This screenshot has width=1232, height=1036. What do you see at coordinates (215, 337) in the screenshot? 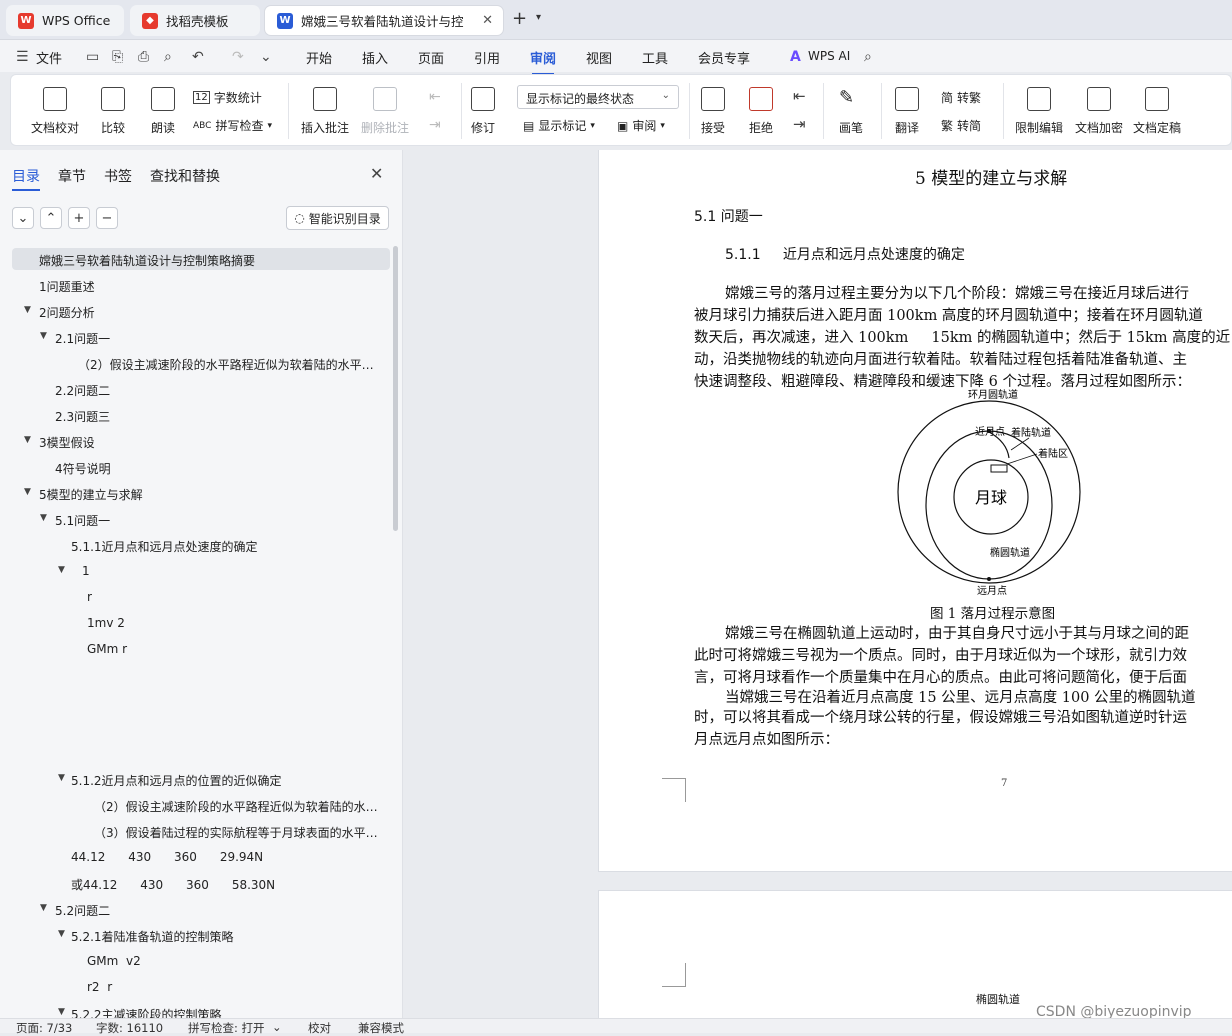
I see `toc-item: 2.1问题一` at bounding box center [215, 337].